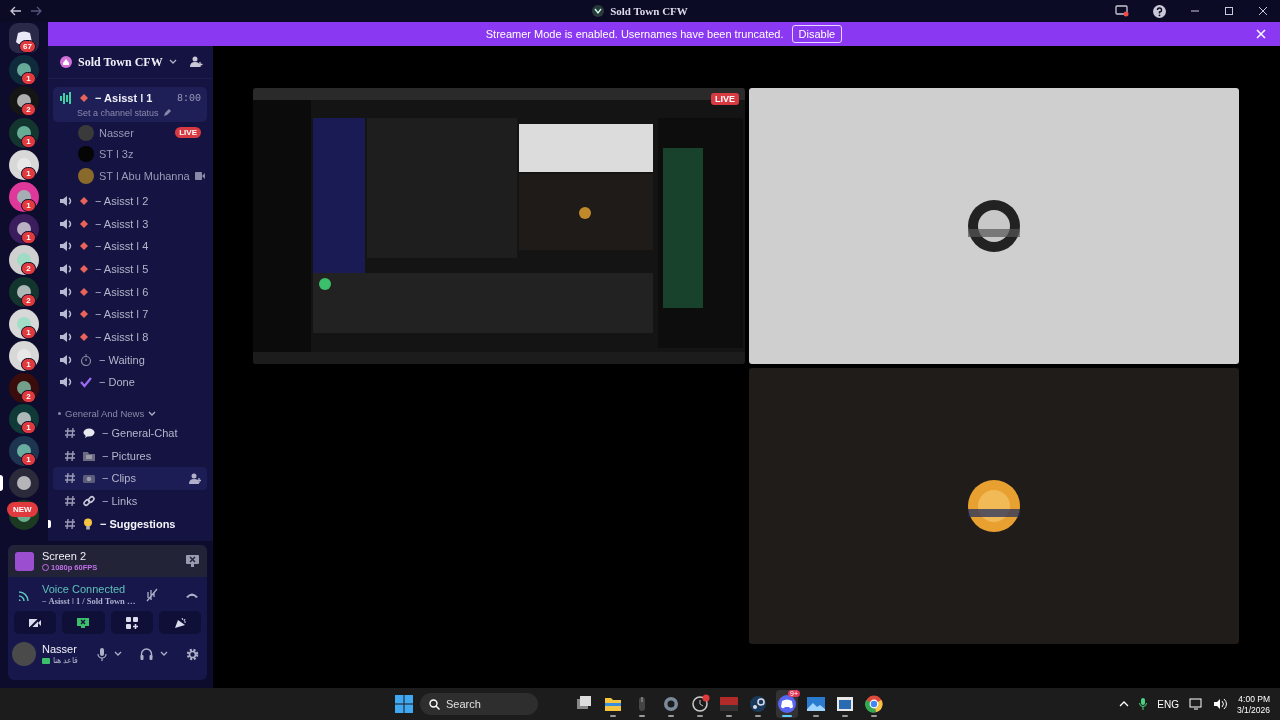 Image resolution: width=1280 pixels, height=720 pixels. Describe the element at coordinates (1263, 11) in the screenshot. I see `close-icon` at that location.